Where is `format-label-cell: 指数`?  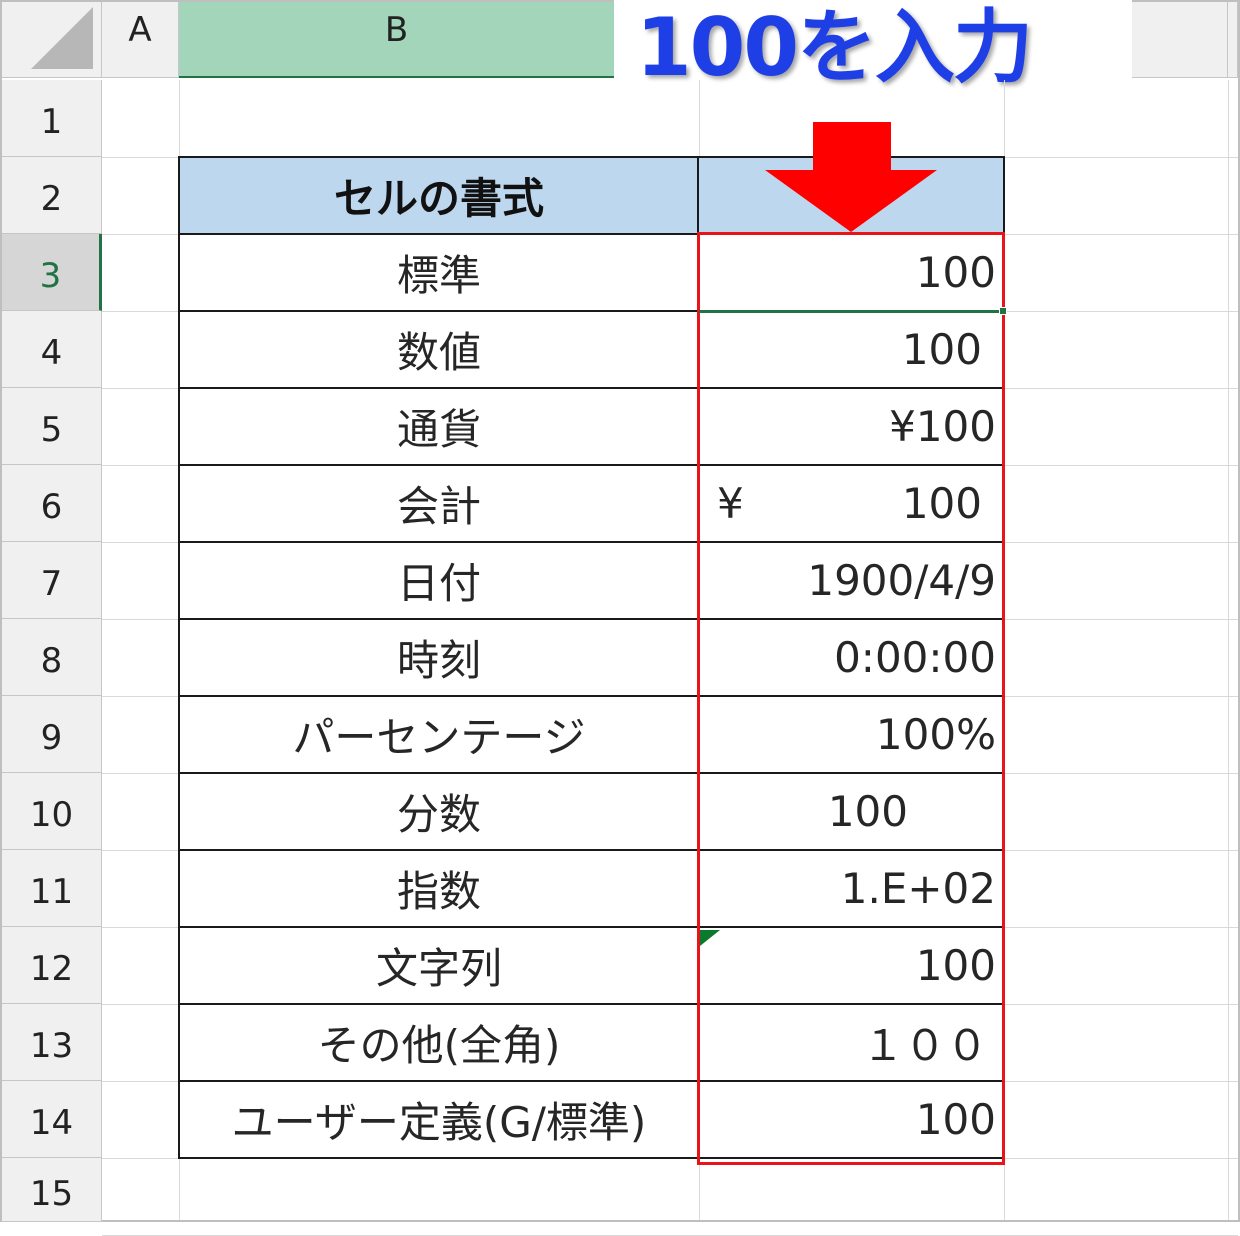
format-label-cell: 指数 is located at coordinates (439, 888).